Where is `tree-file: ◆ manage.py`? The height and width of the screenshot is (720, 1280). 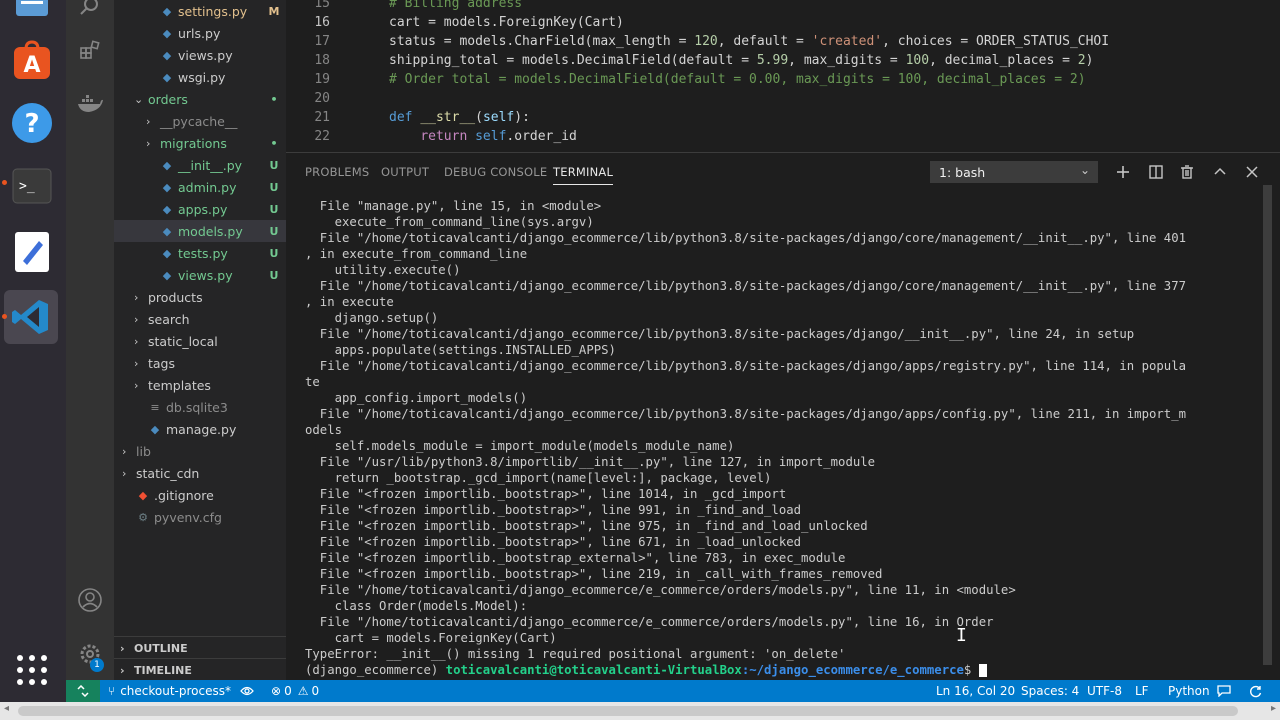 tree-file: ◆ manage.py is located at coordinates (200, 429).